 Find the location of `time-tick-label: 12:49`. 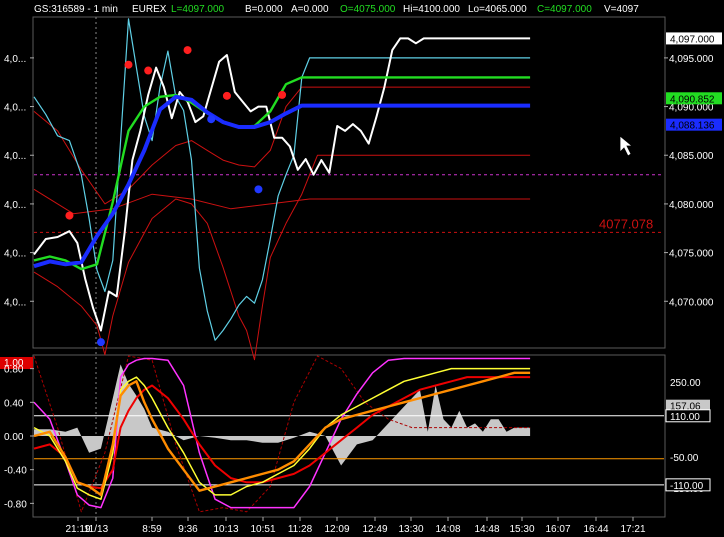

time-tick-label: 12:49 is located at coordinates (374, 529).